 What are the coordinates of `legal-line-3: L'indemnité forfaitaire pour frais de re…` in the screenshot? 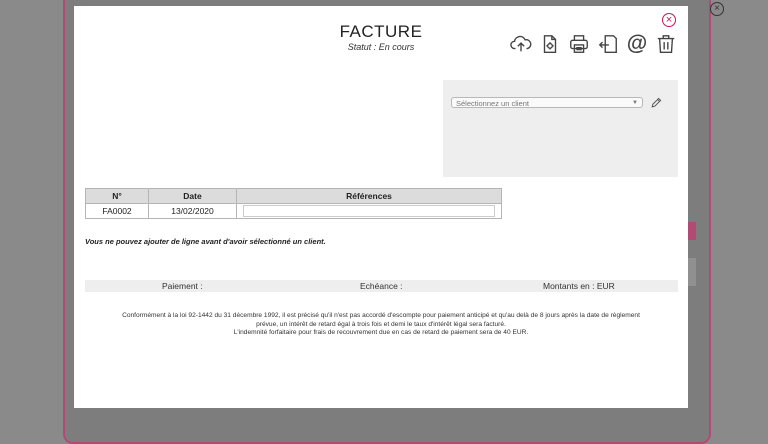 It's located at (381, 333).